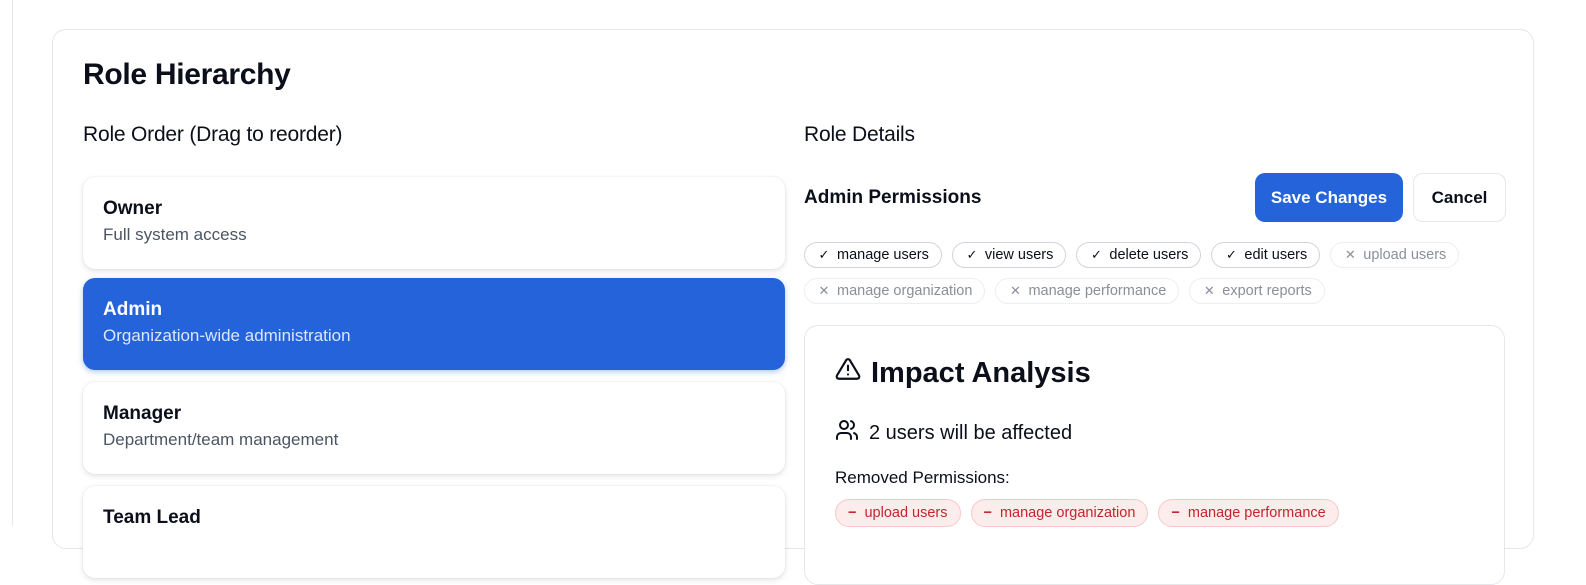 Image resolution: width=1586 pixels, height=585 pixels. I want to click on role-details-heading: Role Details, so click(859, 134).